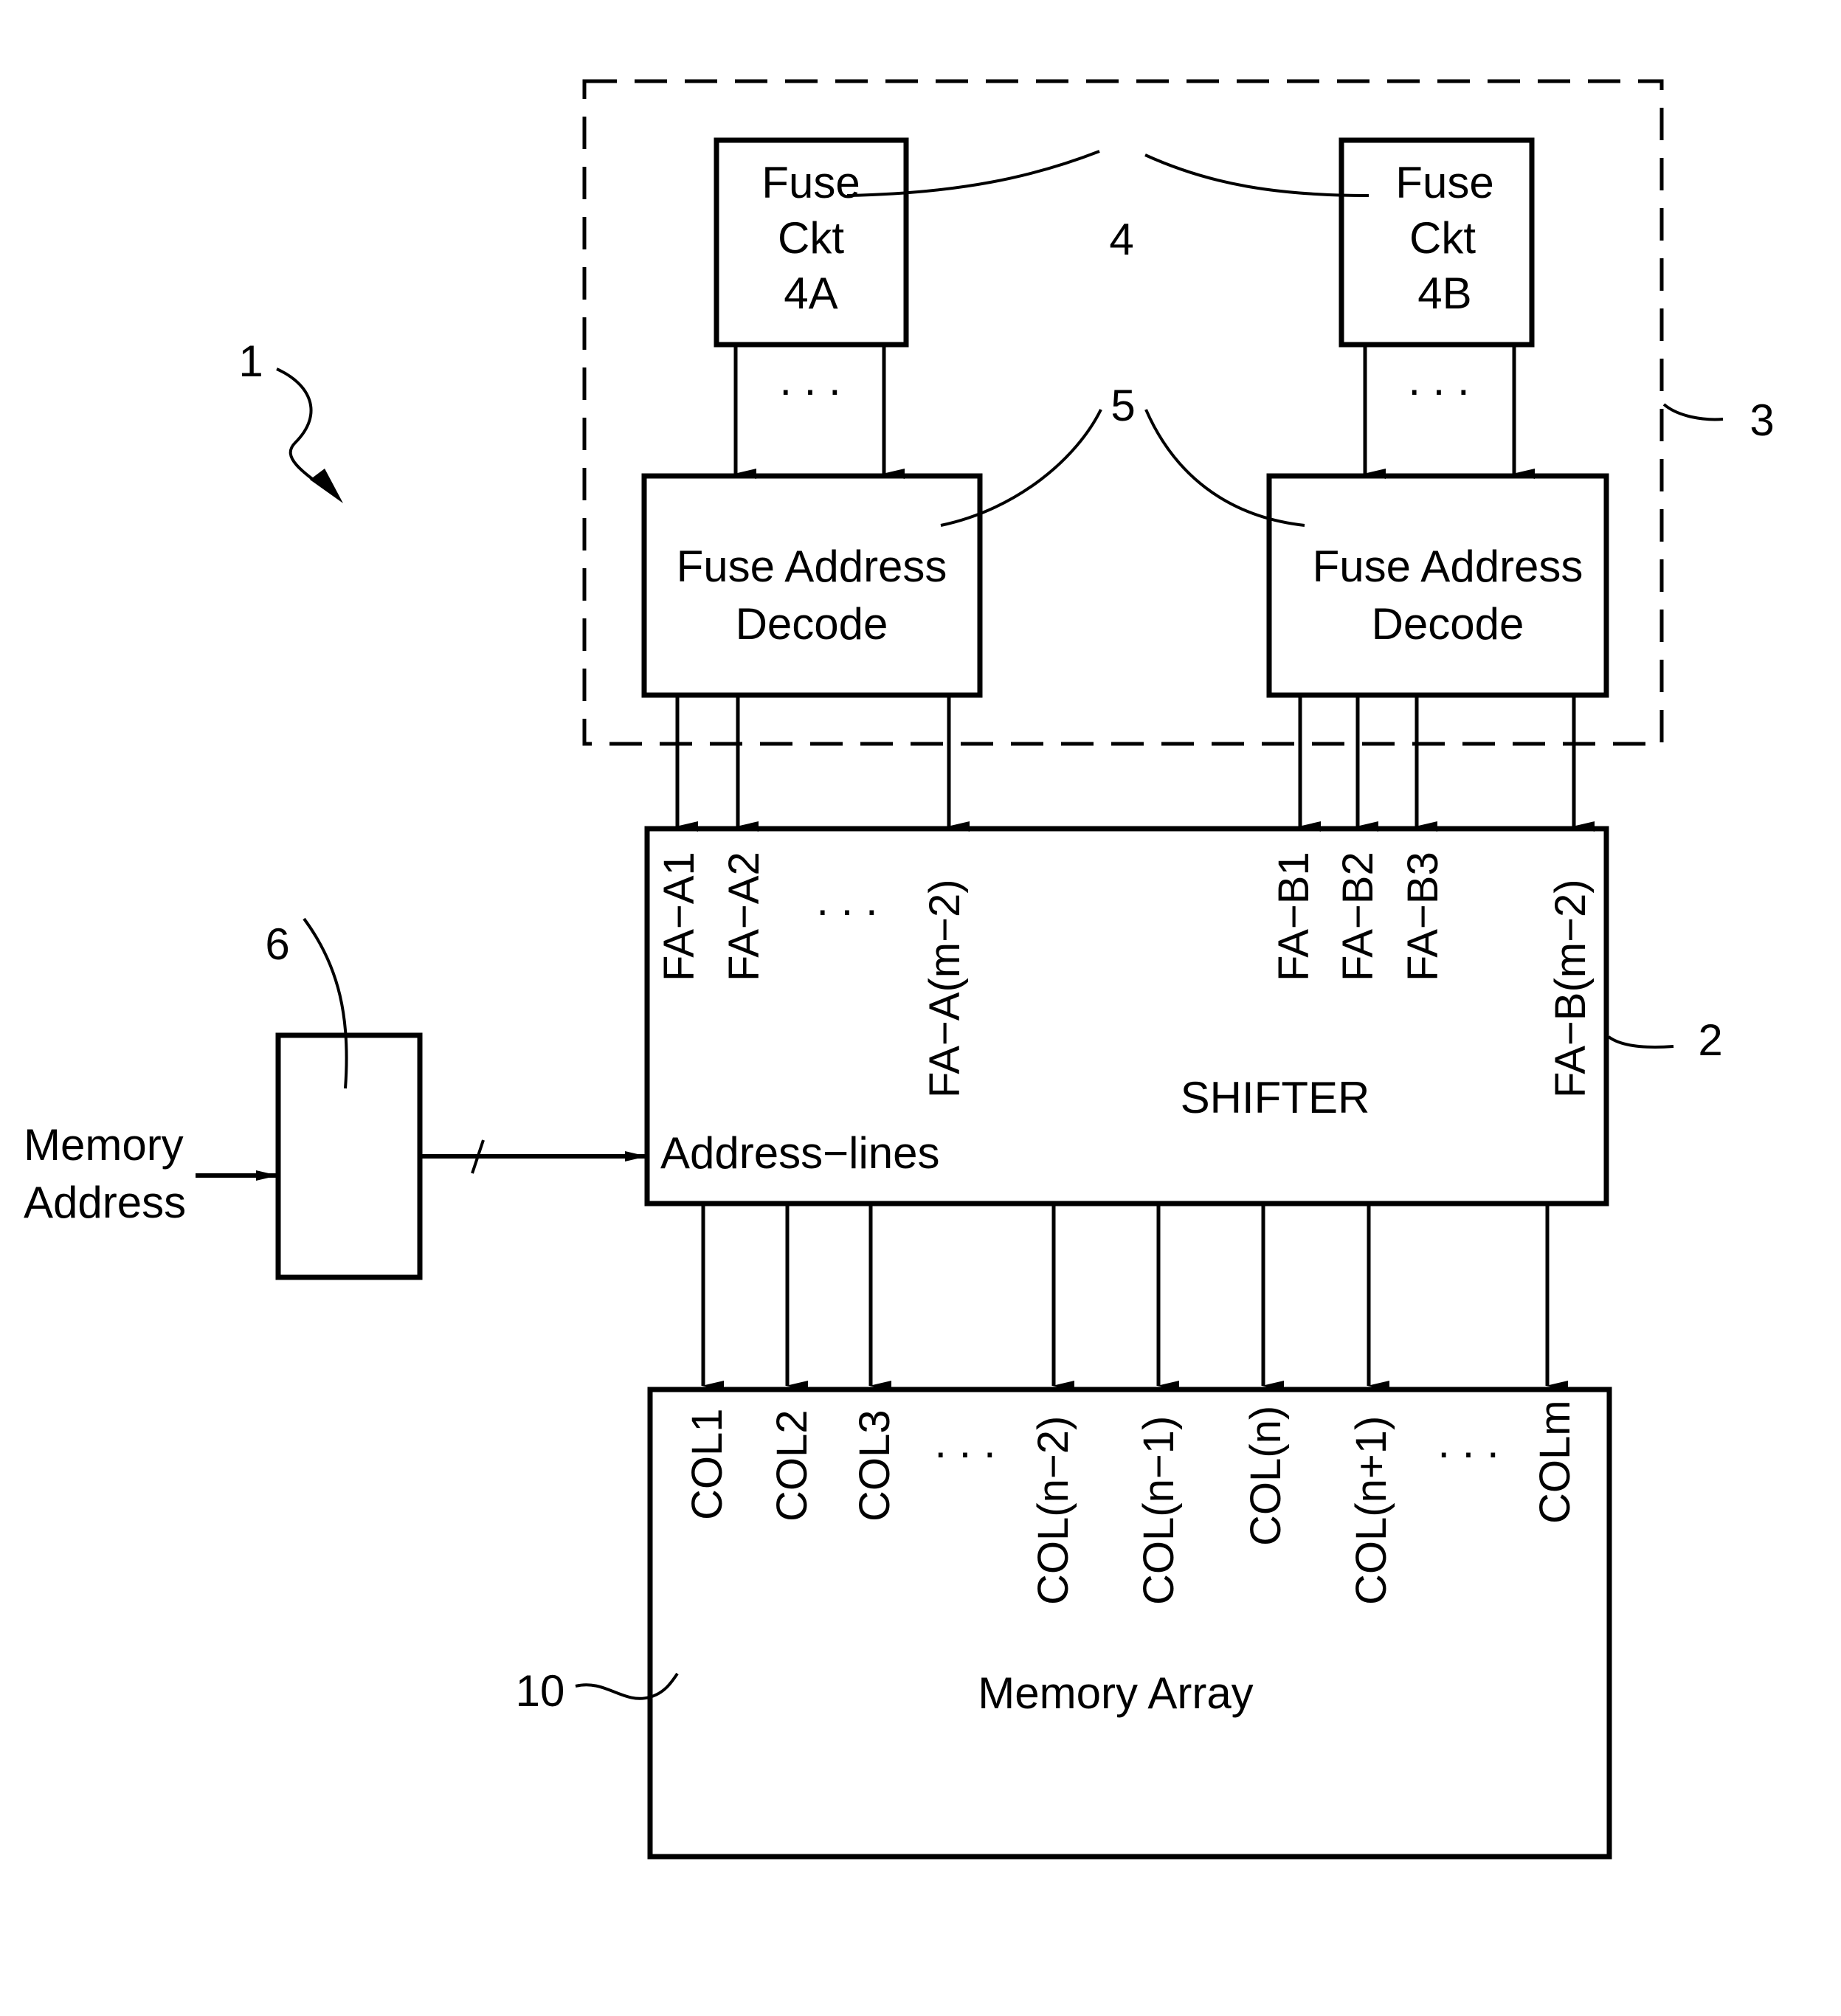 Image resolution: width=1841 pixels, height=2016 pixels. I want to click on fuse-ckt-4b-line2: Ckt, so click(1442, 238).